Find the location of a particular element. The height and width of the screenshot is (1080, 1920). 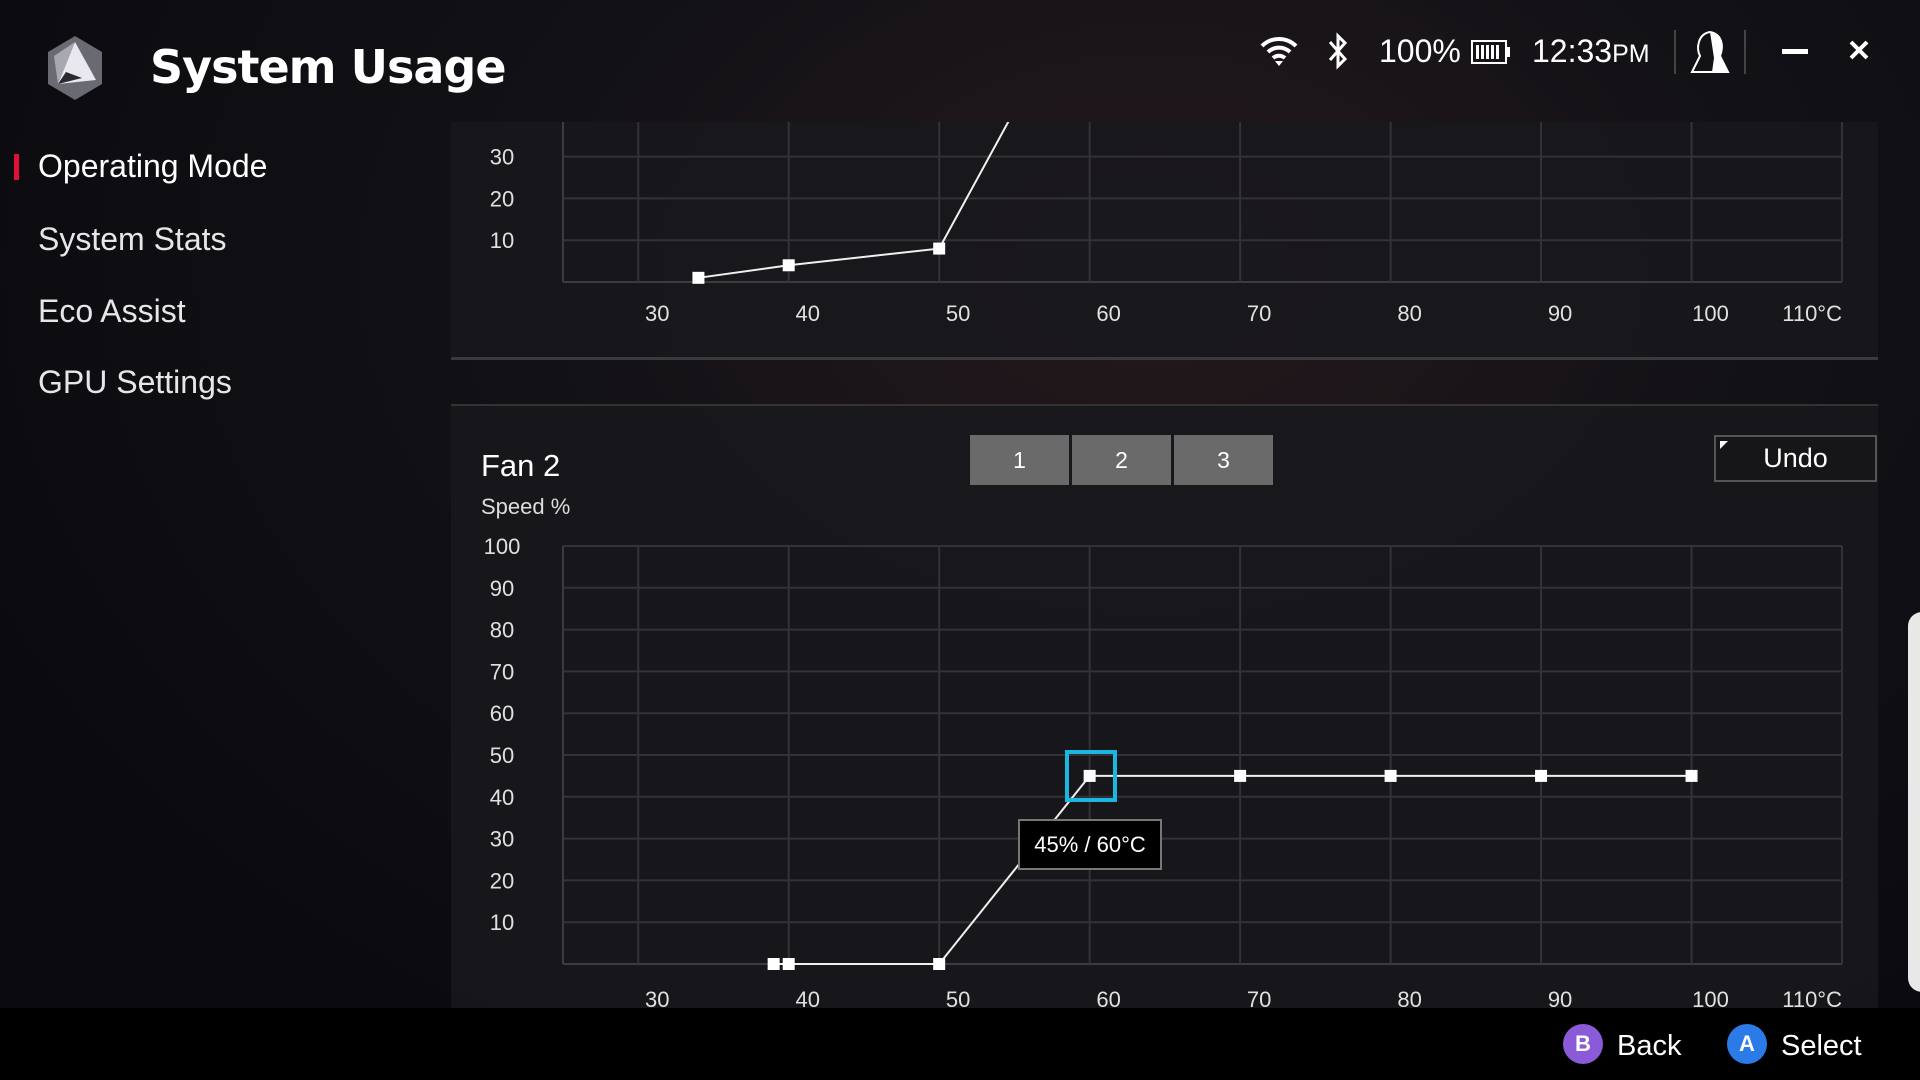

page-title: System Usage is located at coordinates (328, 67).